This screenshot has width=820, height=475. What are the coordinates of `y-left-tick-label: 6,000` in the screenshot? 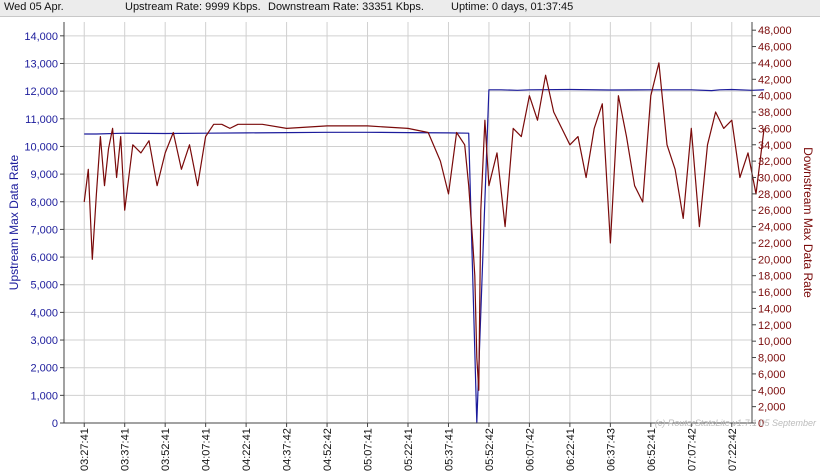 It's located at (44, 258).